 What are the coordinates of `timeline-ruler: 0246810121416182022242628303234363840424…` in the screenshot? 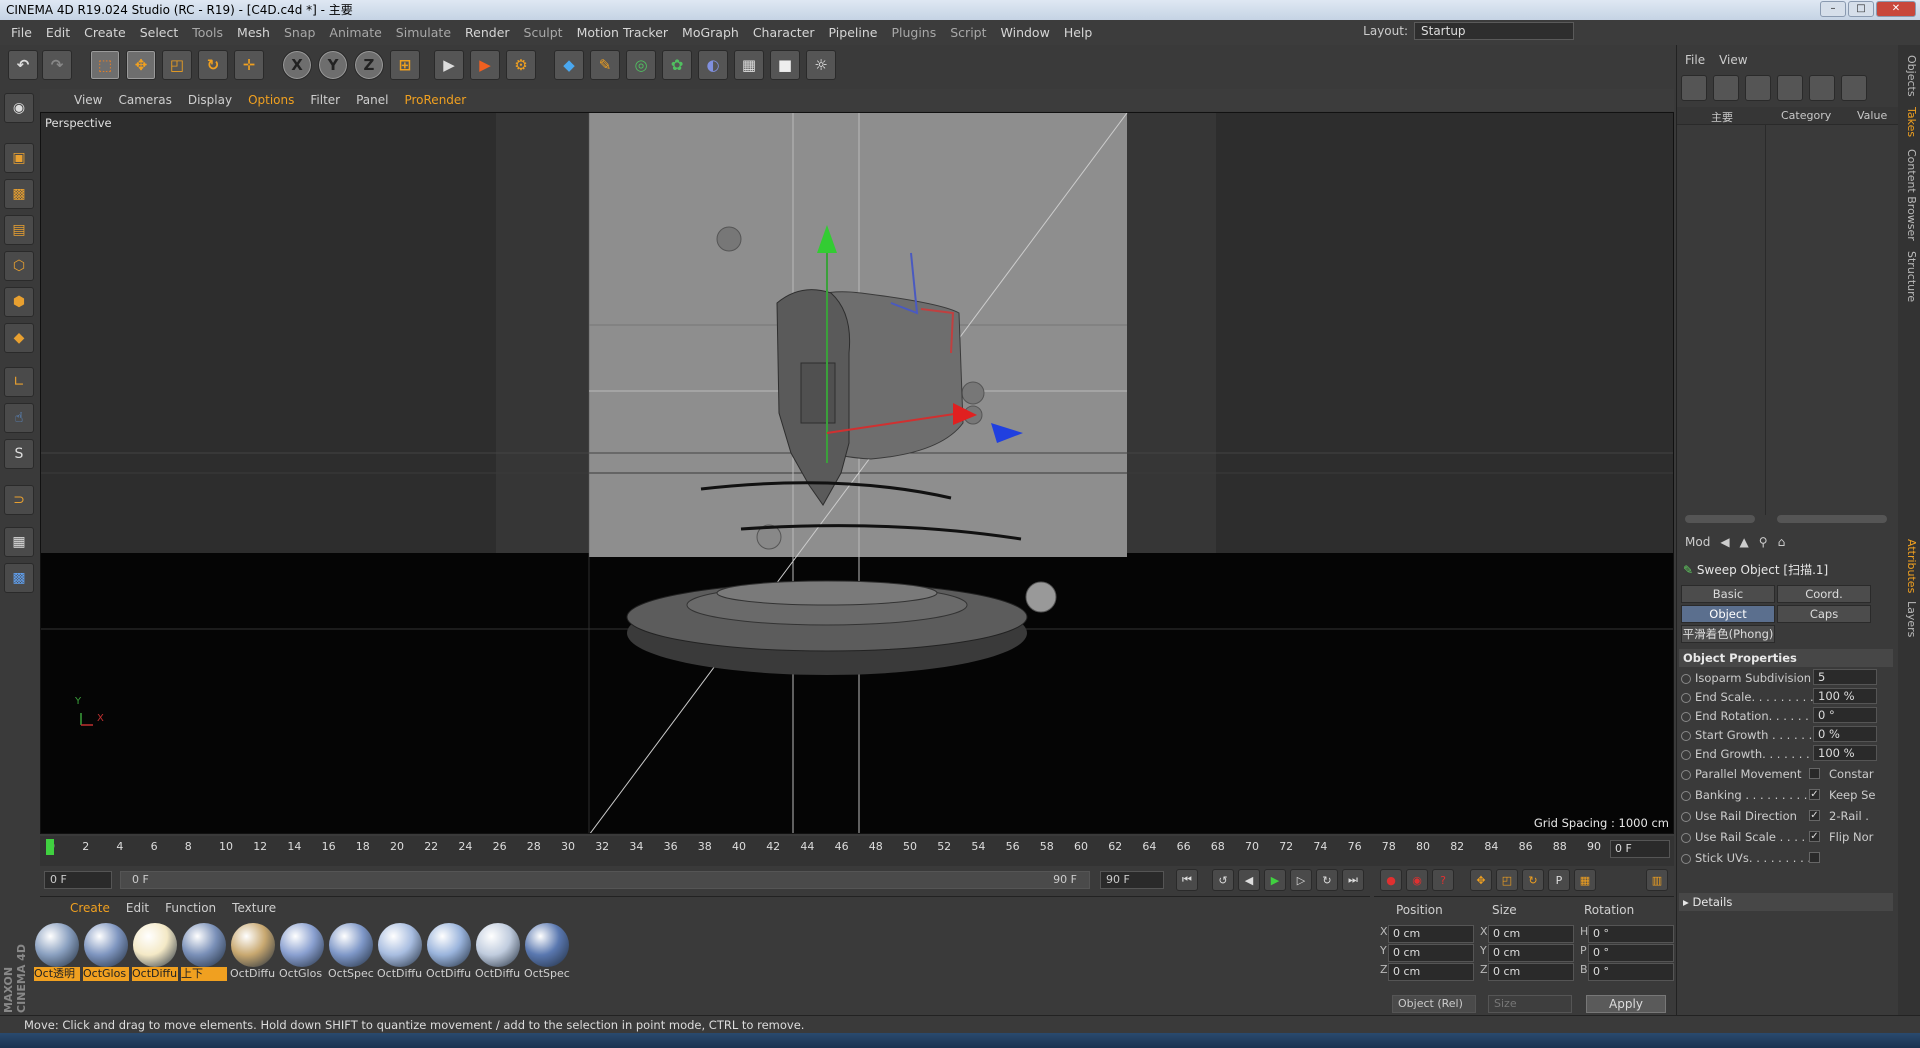 It's located at (830, 846).